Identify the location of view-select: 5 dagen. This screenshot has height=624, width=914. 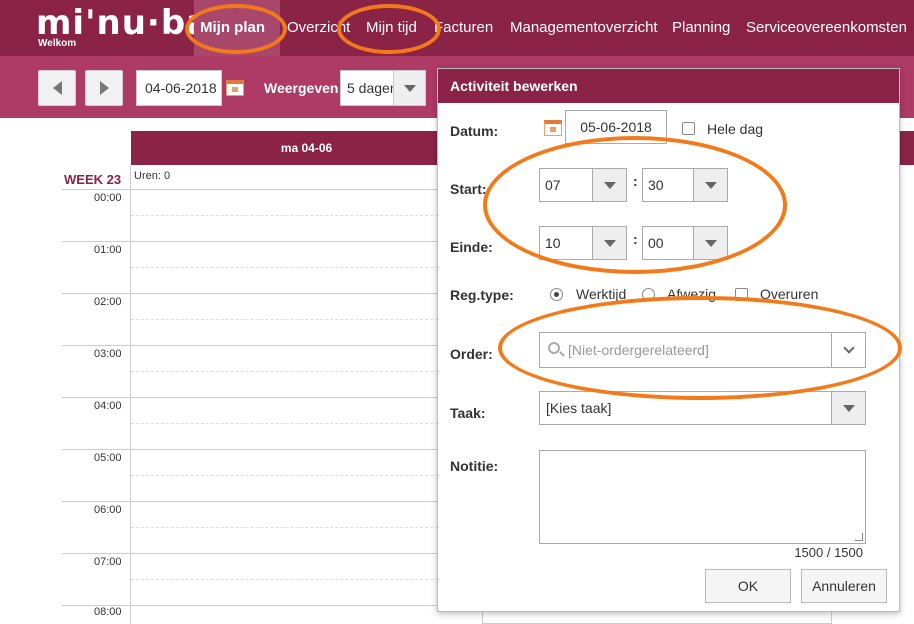
(383, 88).